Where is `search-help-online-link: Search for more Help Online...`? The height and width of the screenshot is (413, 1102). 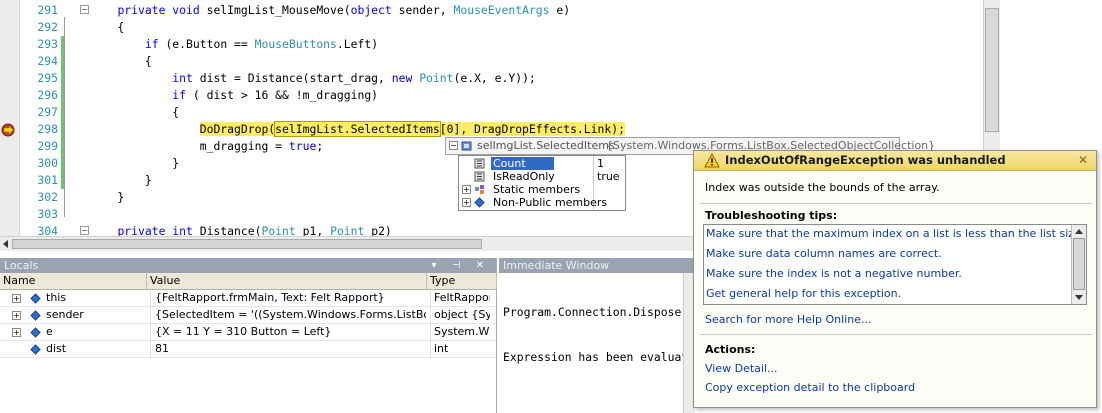
search-help-online-link: Search for more Help Online... is located at coordinates (788, 319).